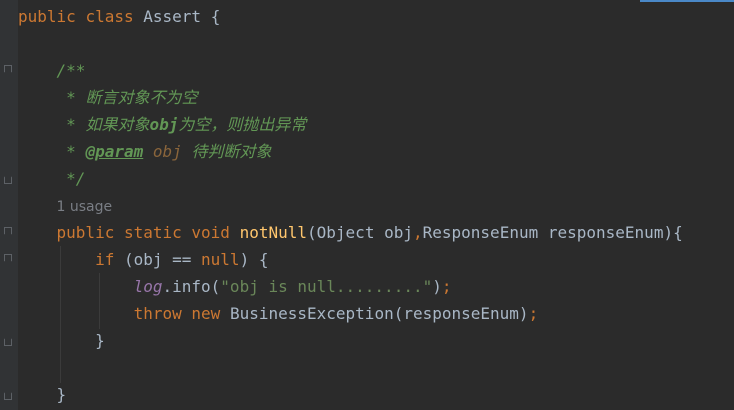  What do you see at coordinates (215, 16) in the screenshot?
I see `brace: {` at bounding box center [215, 16].